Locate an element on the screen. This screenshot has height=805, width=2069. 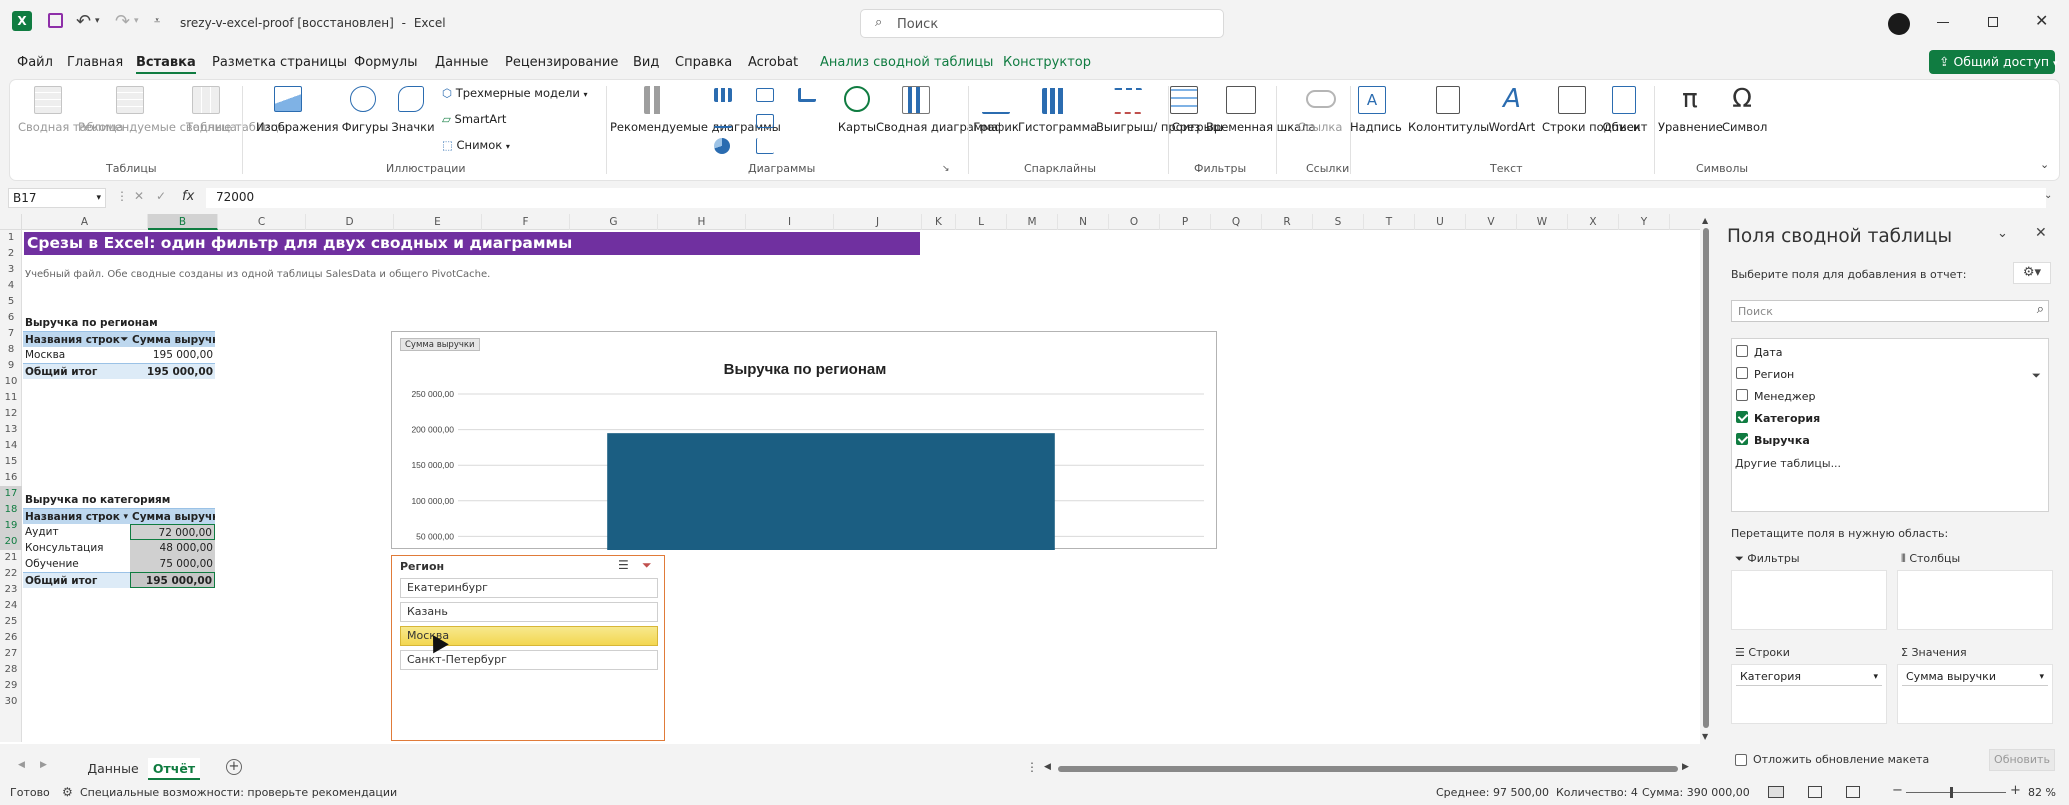
row-header: 5 is located at coordinates (11, 302).